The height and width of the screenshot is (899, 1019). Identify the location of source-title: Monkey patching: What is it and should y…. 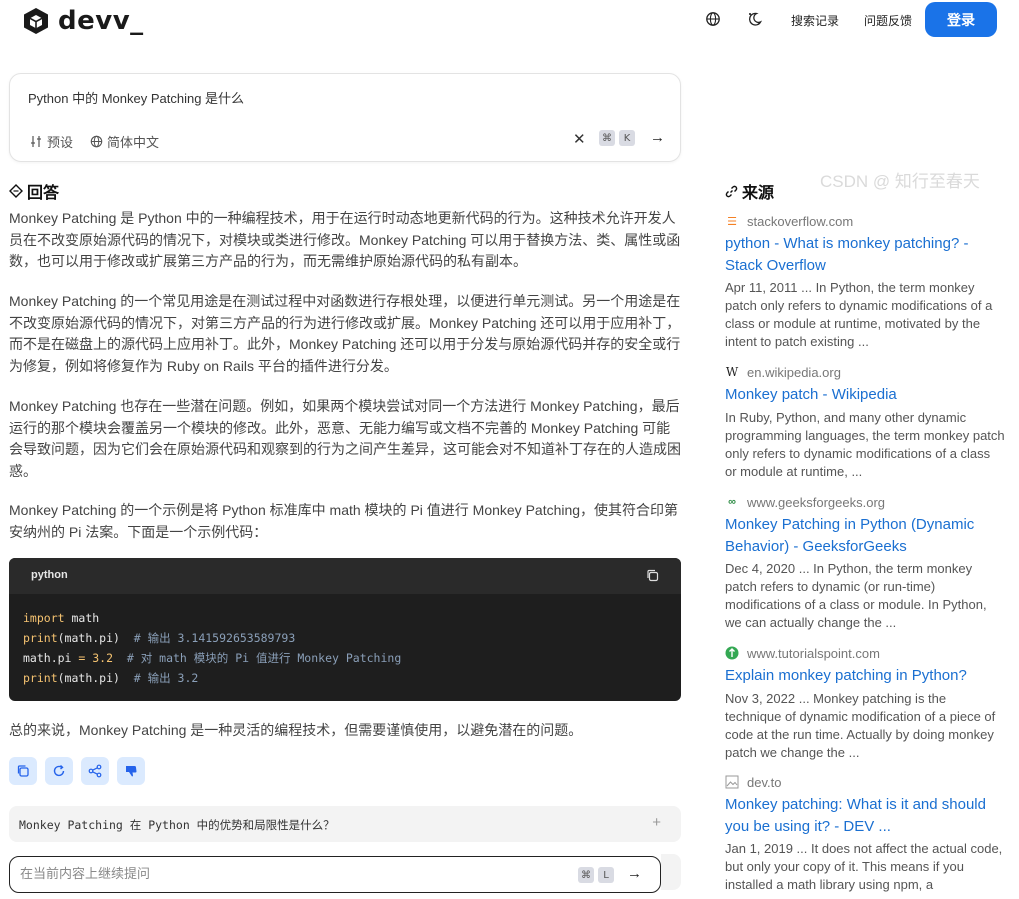
(865, 815).